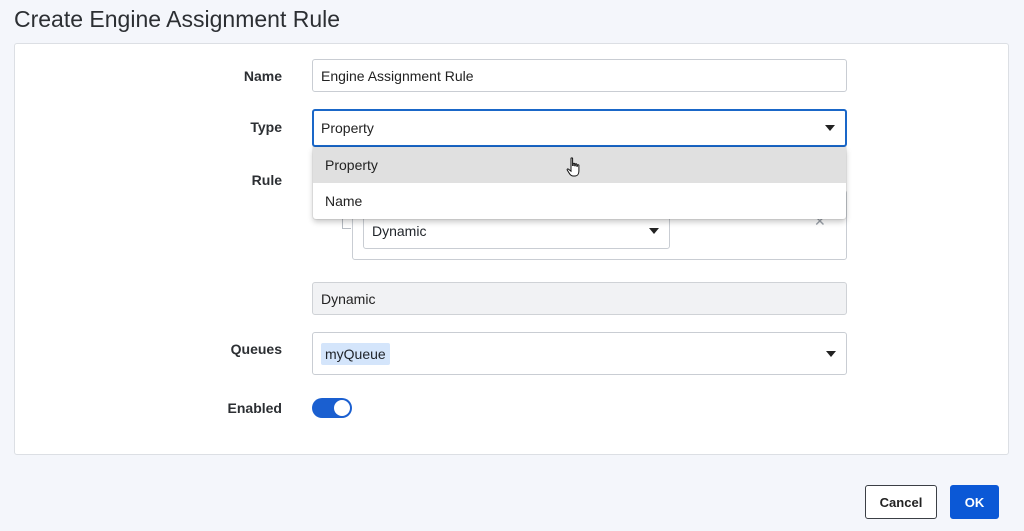 Image resolution: width=1024 pixels, height=531 pixels. I want to click on rule-text-field: Dynamic, so click(579, 298).